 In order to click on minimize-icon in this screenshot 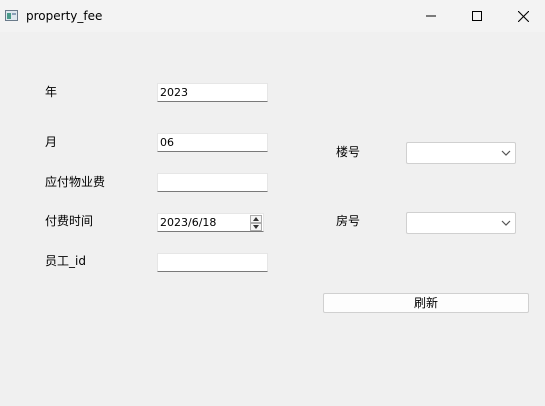, I will do `click(431, 16)`.